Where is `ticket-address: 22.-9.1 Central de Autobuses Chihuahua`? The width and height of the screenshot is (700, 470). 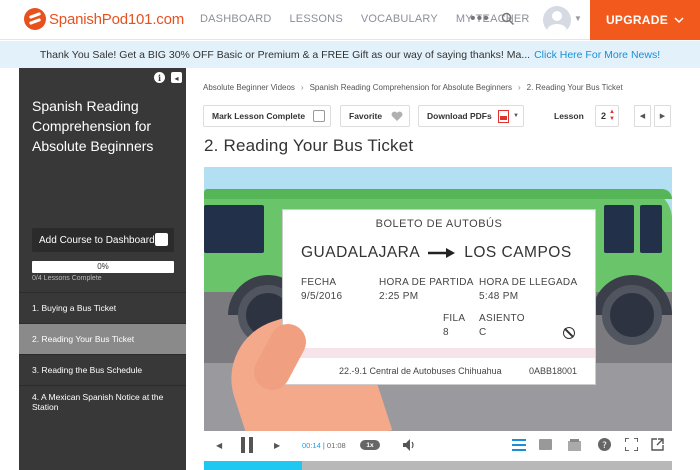 ticket-address: 22.-9.1 Central de Autobuses Chihuahua is located at coordinates (420, 371).